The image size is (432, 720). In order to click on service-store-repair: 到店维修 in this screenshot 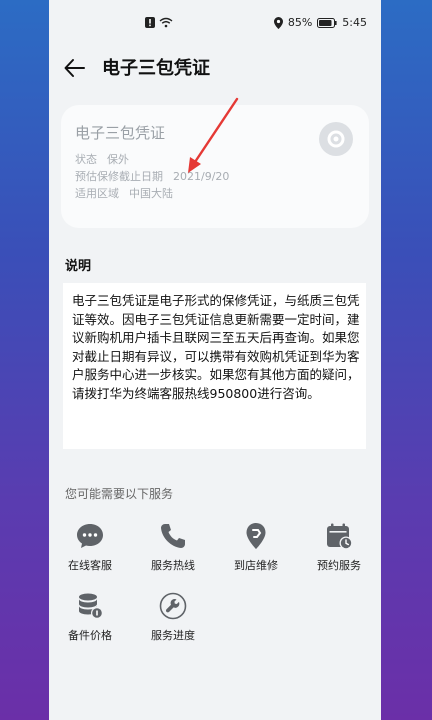, I will do `click(256, 553)`.